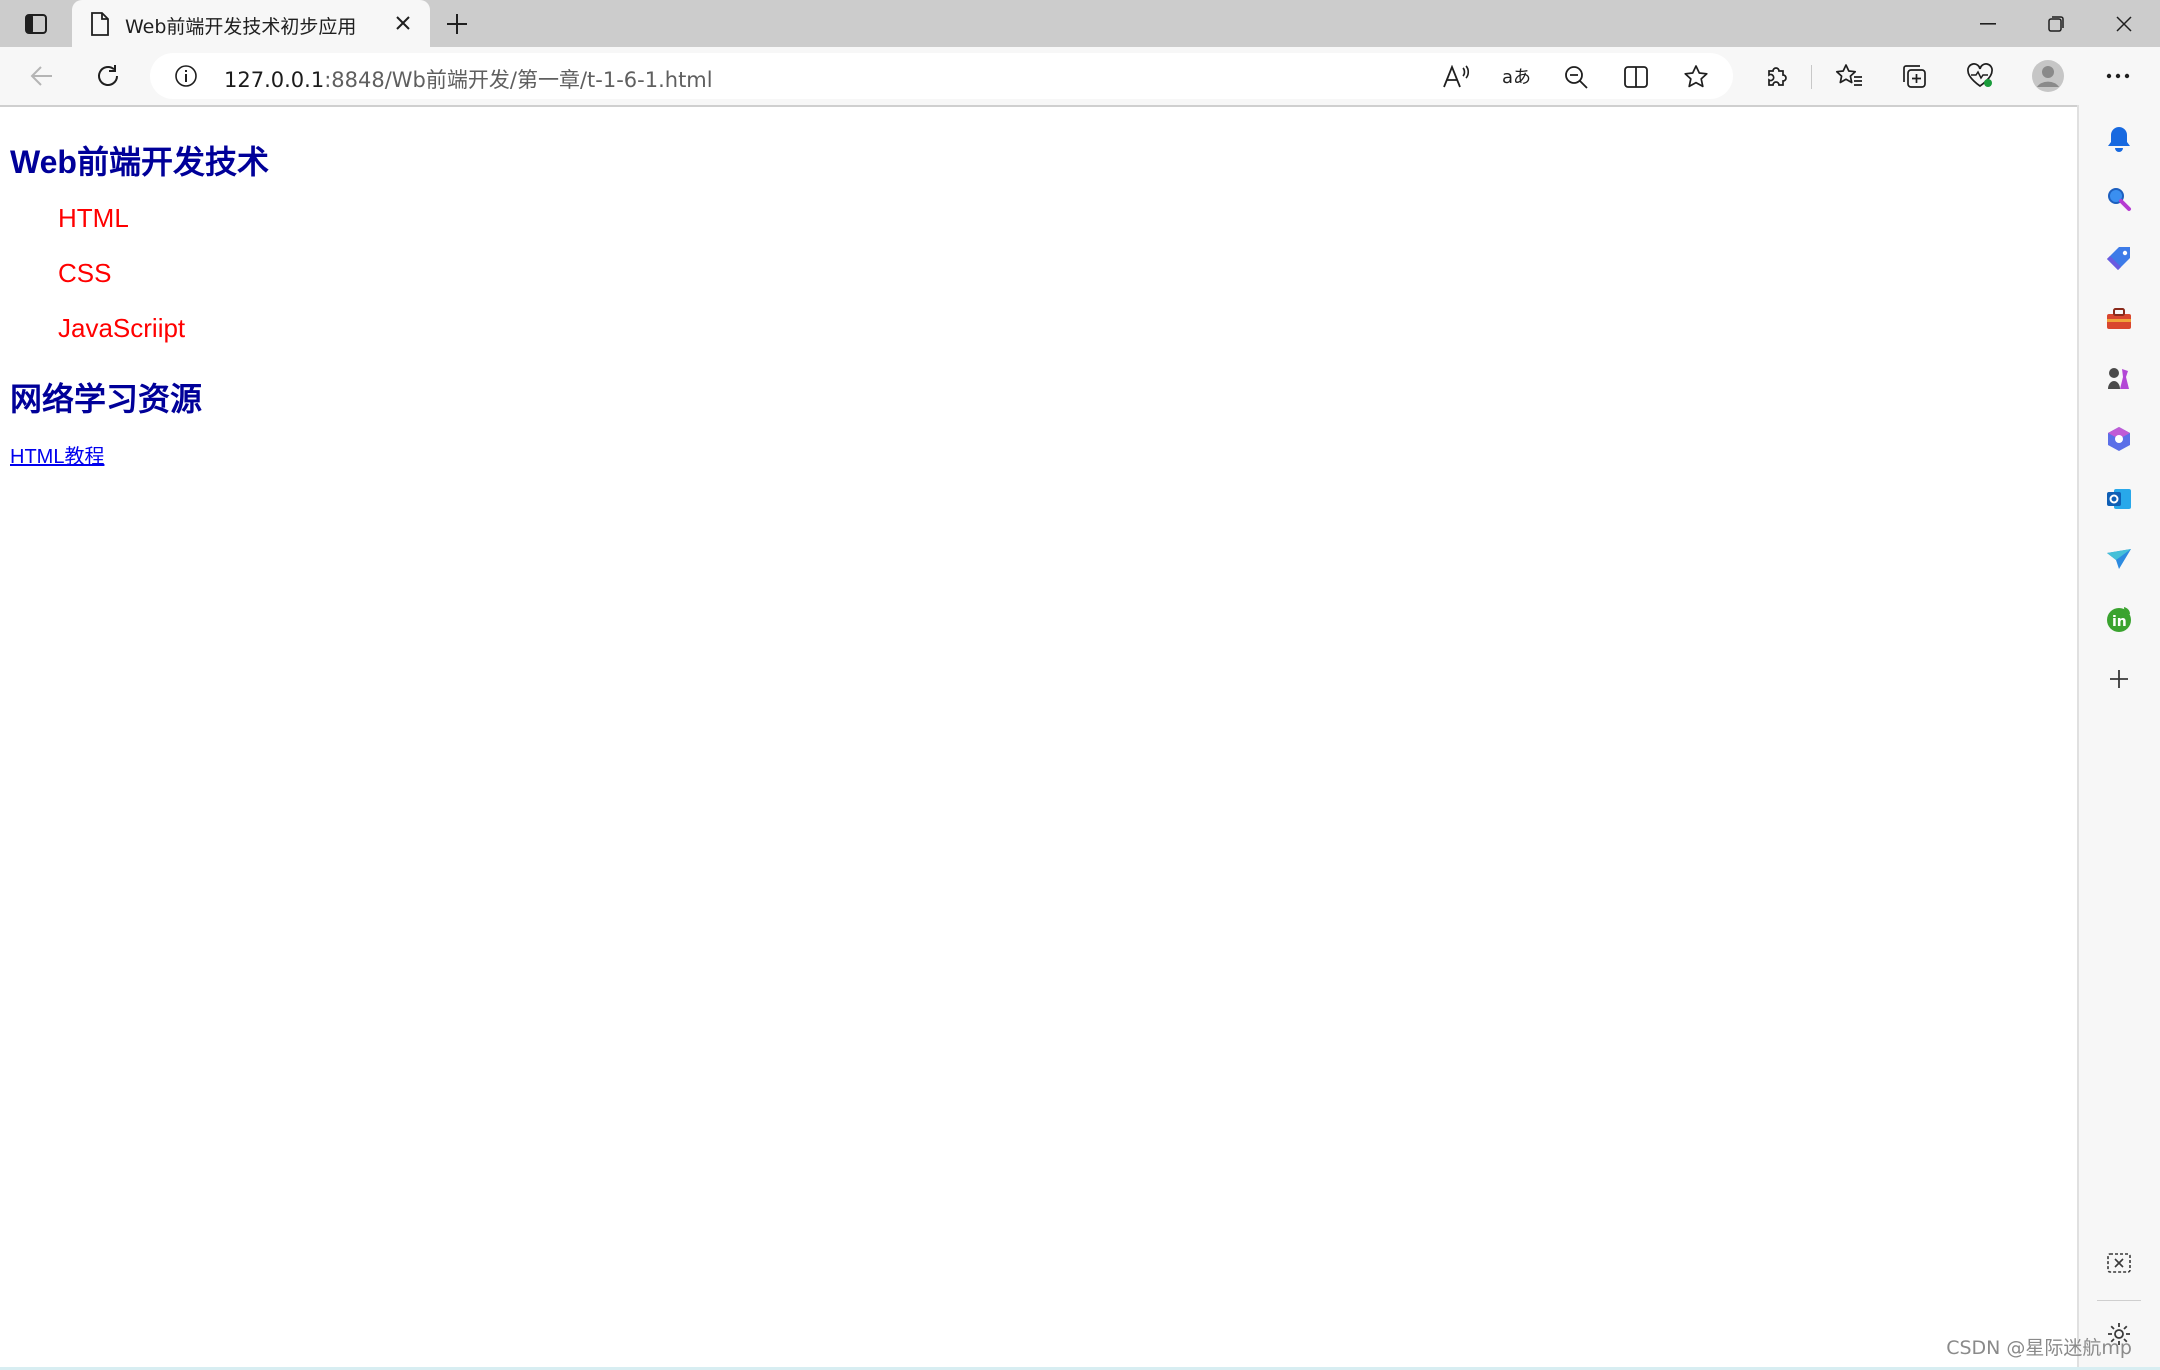 Image resolution: width=2160 pixels, height=1370 pixels. Describe the element at coordinates (122, 328) in the screenshot. I see `list-item: JavaScriipt` at that location.